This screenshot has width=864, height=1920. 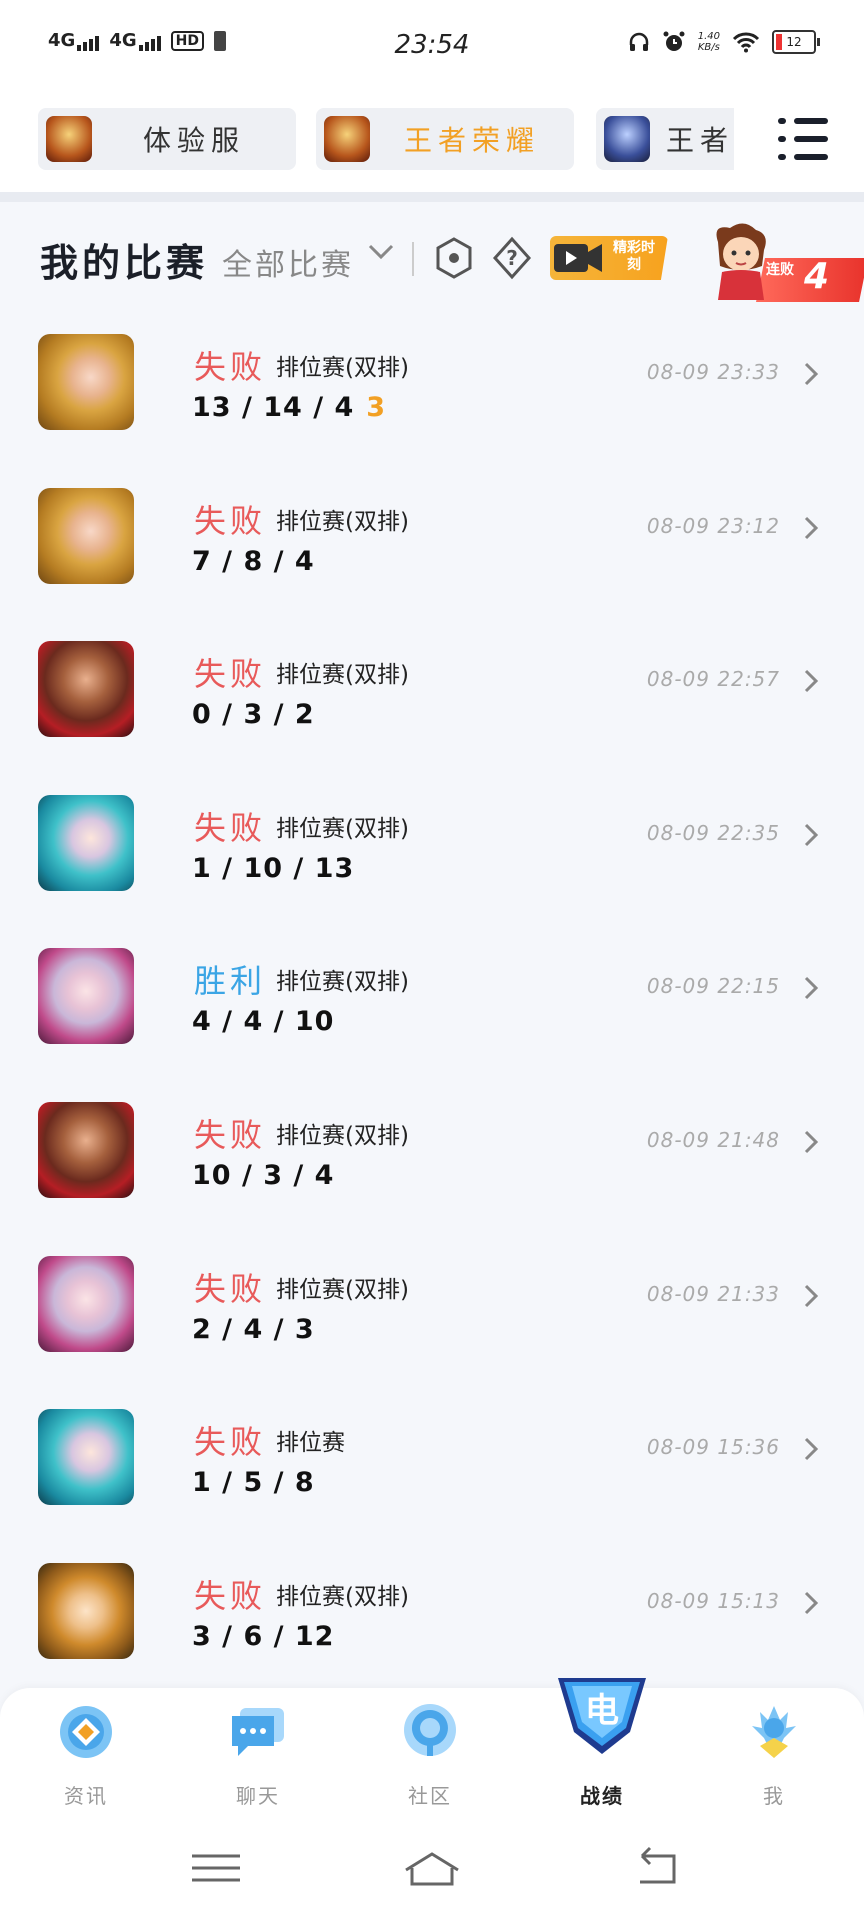 I want to click on kda: 1 / 10 / 13, so click(x=273, y=868).